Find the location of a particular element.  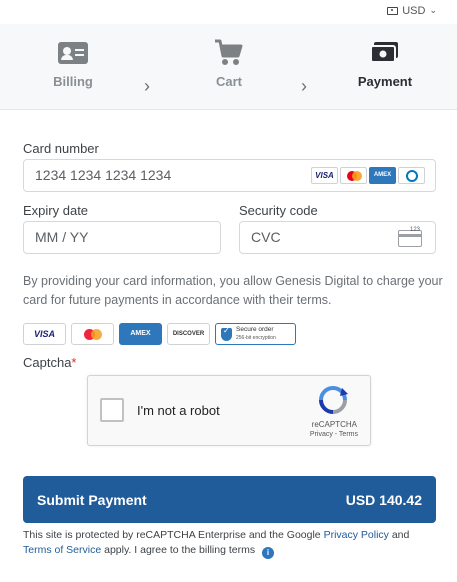

privacy-policy-link: Privacy Policy is located at coordinates (356, 535).